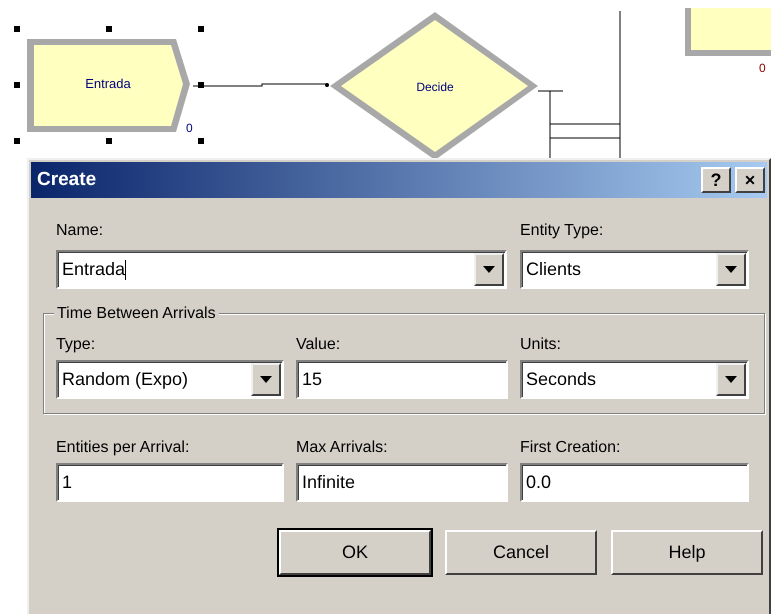 This screenshot has height=614, width=771. I want to click on title-bar-button: ×, so click(750, 180).